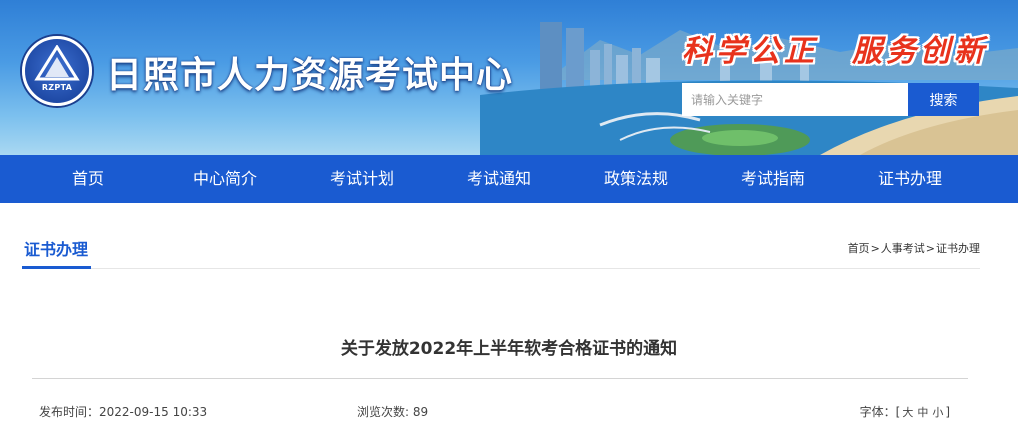  What do you see at coordinates (56, 249) in the screenshot?
I see `section-title: 证书办理` at bounding box center [56, 249].